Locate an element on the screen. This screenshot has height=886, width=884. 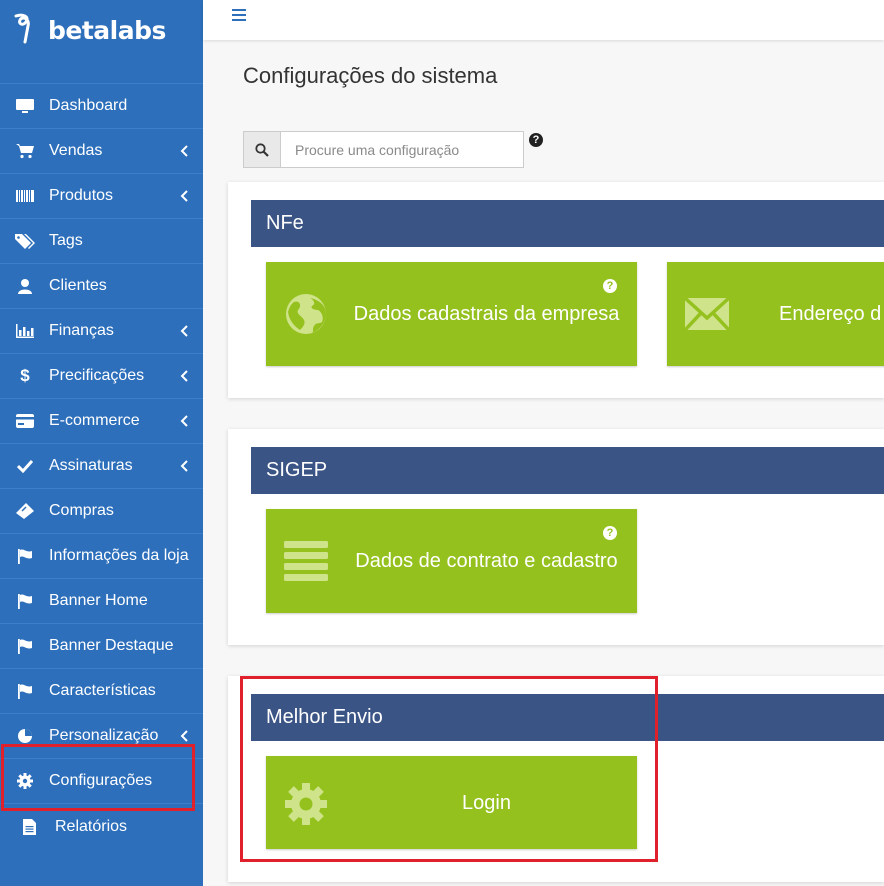
sidebar-item-informacoes-da-loja: Informações da loja is located at coordinates (101, 556).